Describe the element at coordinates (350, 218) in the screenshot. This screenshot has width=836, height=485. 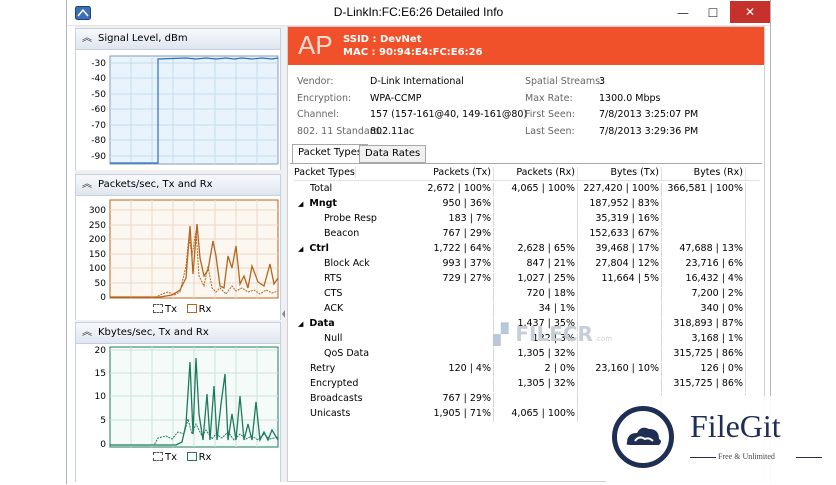
I see `packet-type-name: Probe Resp` at that location.